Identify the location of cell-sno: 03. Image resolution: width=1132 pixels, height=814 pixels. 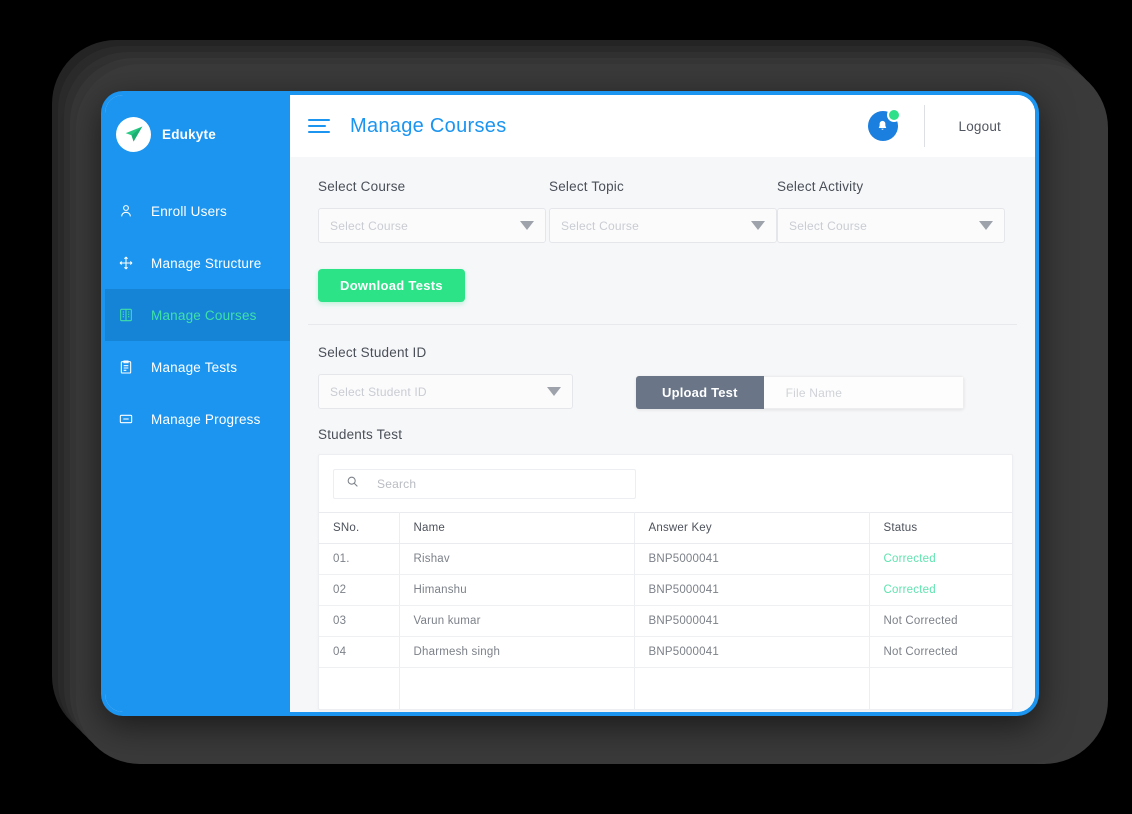
(359, 621).